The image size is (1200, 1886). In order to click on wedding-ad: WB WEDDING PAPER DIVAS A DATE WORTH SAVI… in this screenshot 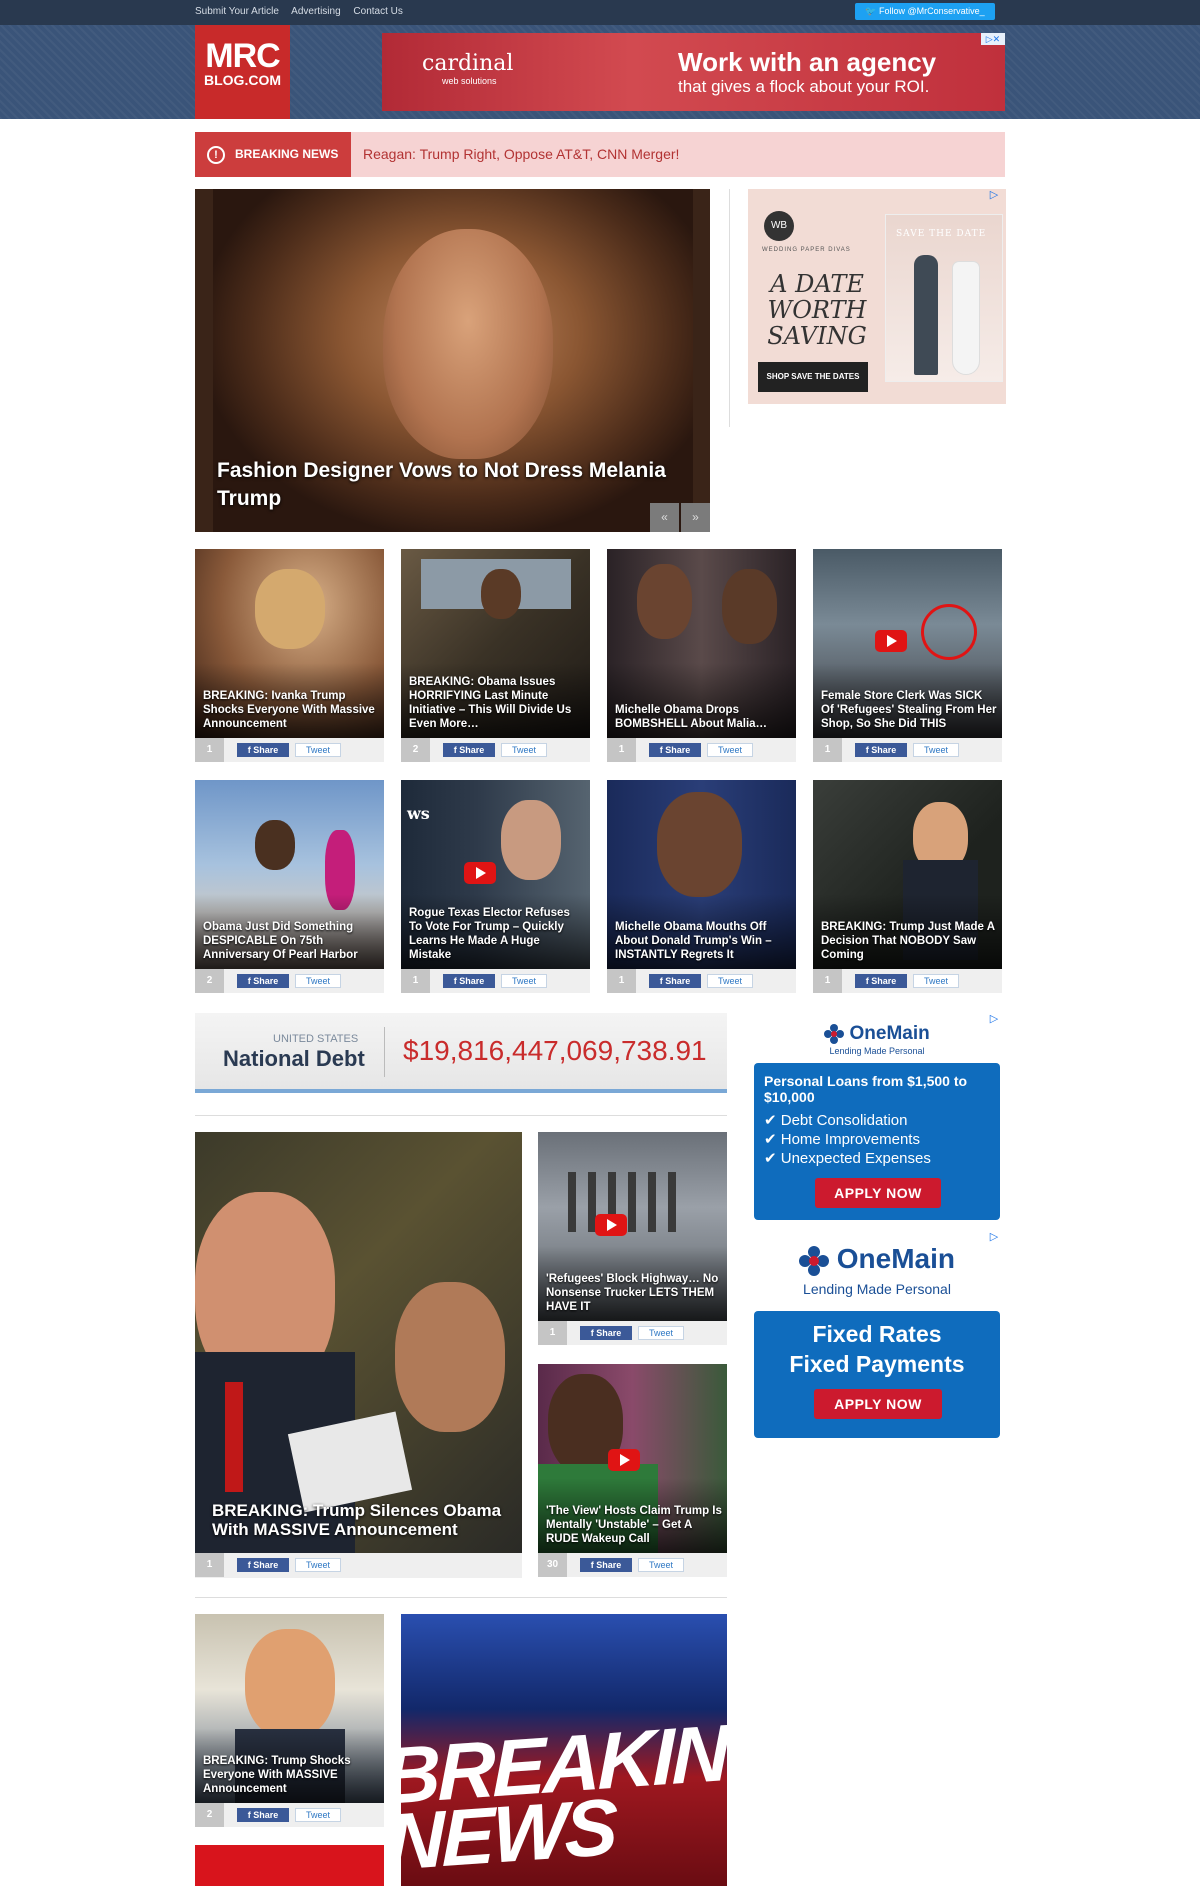, I will do `click(877, 296)`.